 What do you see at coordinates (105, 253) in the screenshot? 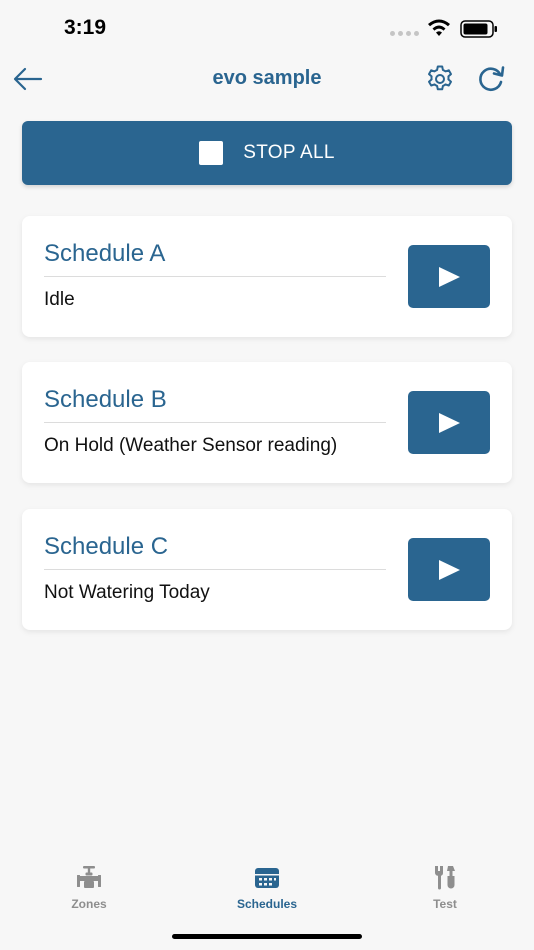
I see `schedule-name: Schedule A` at bounding box center [105, 253].